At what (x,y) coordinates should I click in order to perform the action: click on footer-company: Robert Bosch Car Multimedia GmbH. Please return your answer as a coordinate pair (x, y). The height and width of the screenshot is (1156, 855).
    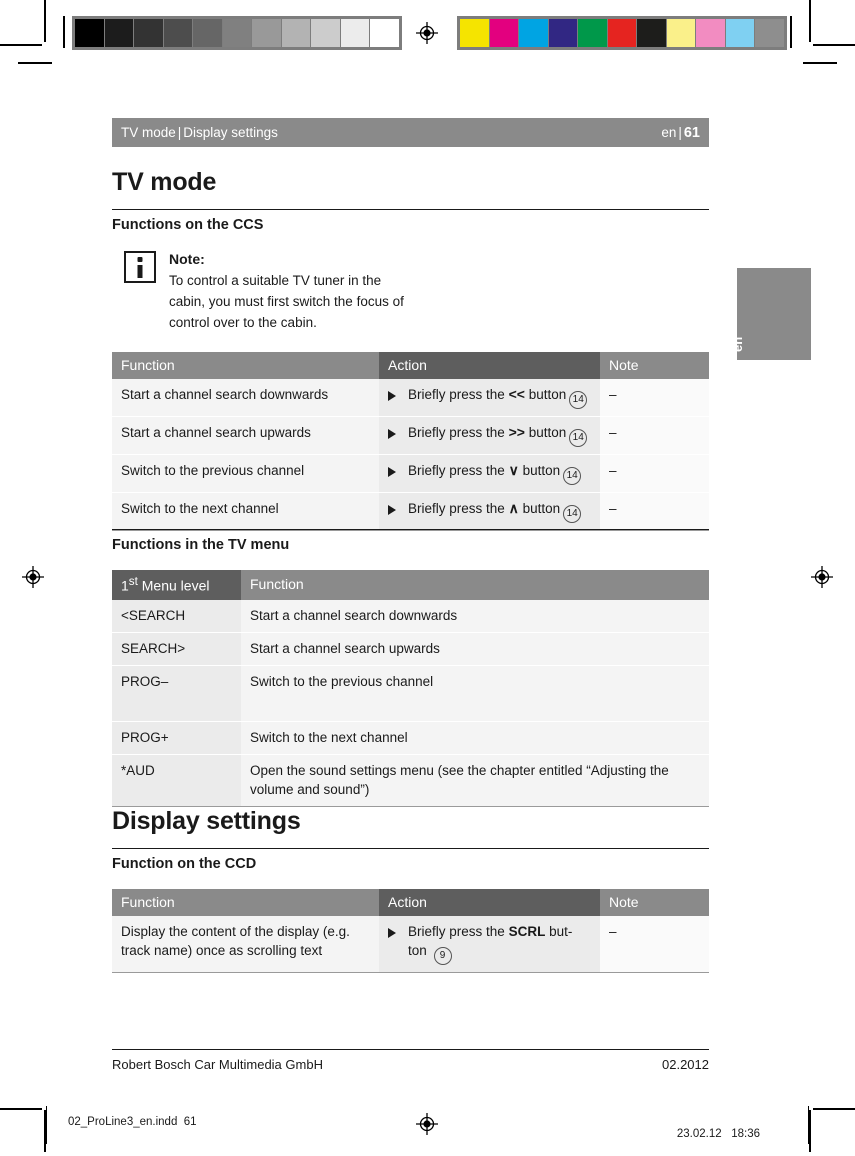
    Looking at the image, I should click on (217, 1064).